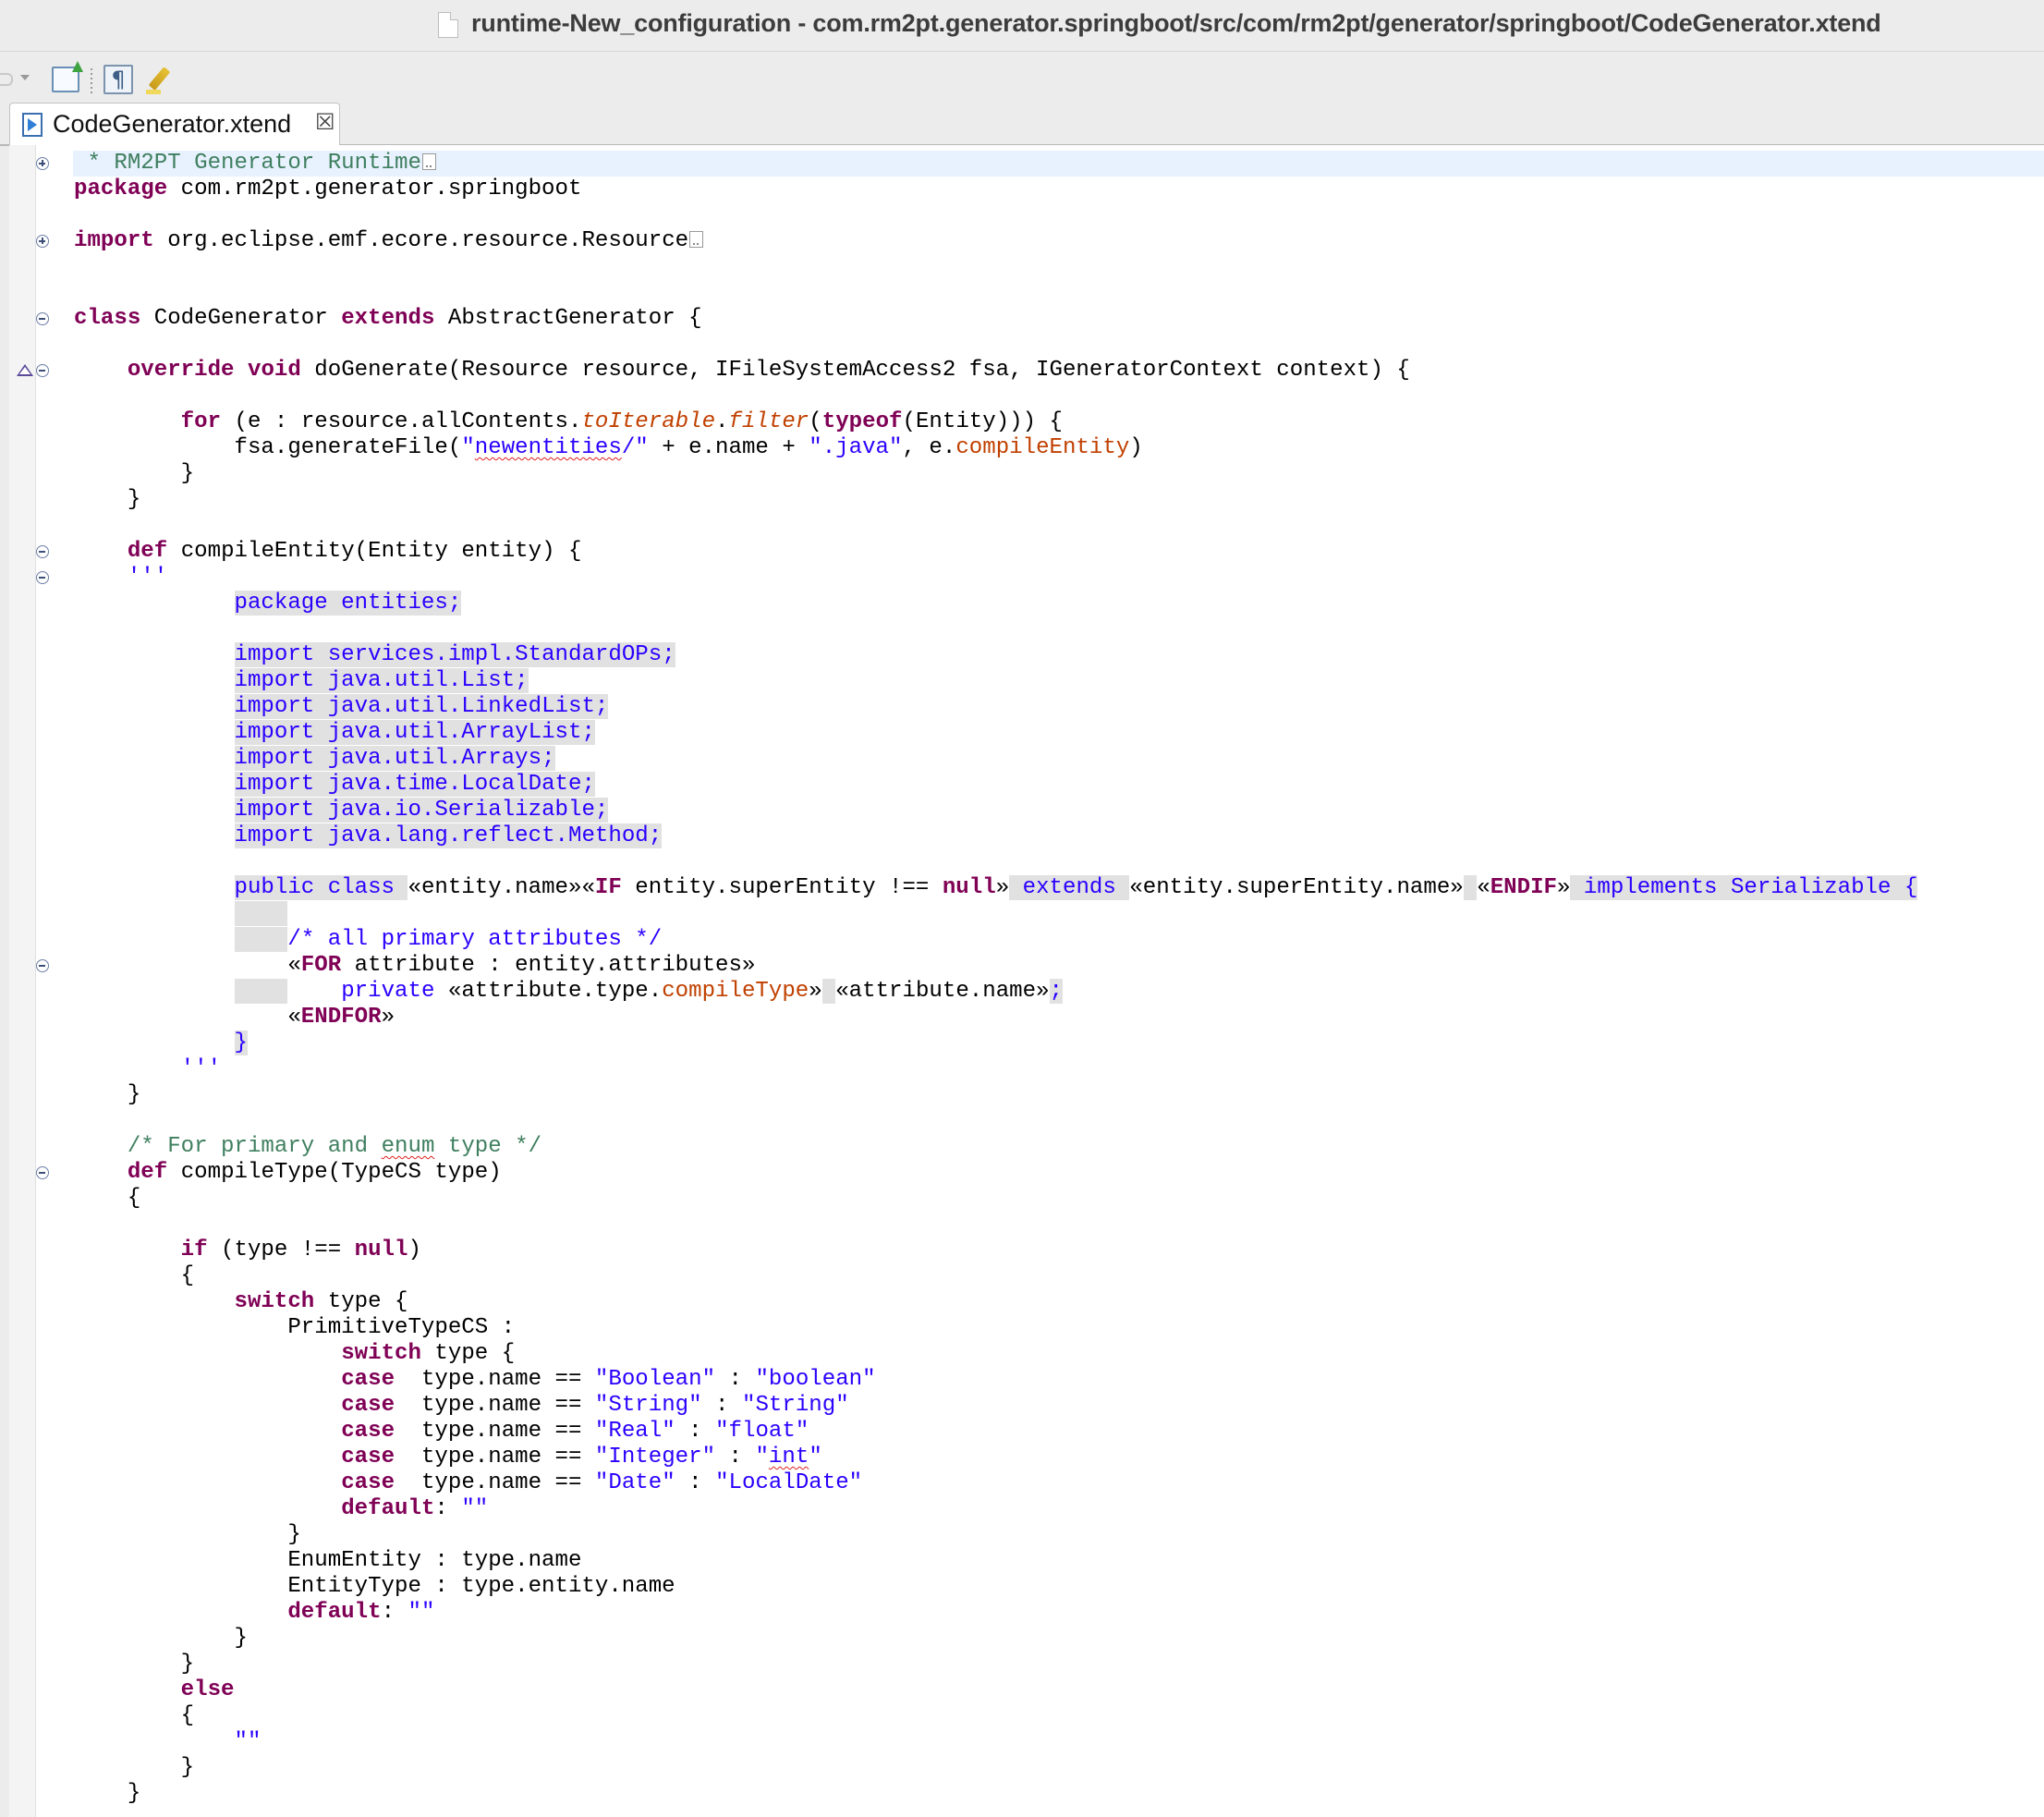  I want to click on code-line: if (type !== null), so click(996, 1250).